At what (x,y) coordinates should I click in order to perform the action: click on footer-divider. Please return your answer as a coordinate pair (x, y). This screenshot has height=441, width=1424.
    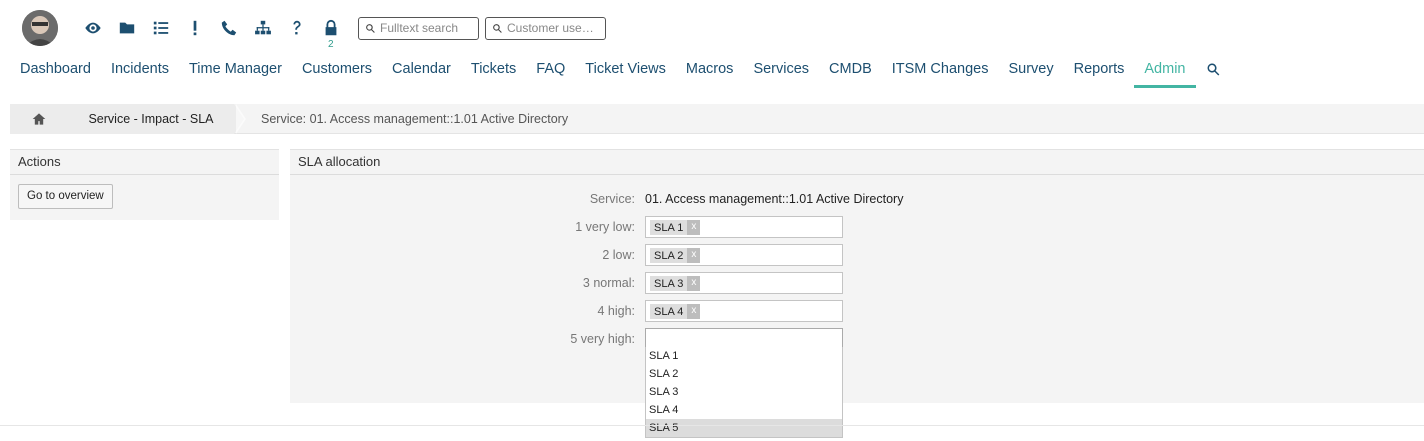
    Looking at the image, I should click on (712, 425).